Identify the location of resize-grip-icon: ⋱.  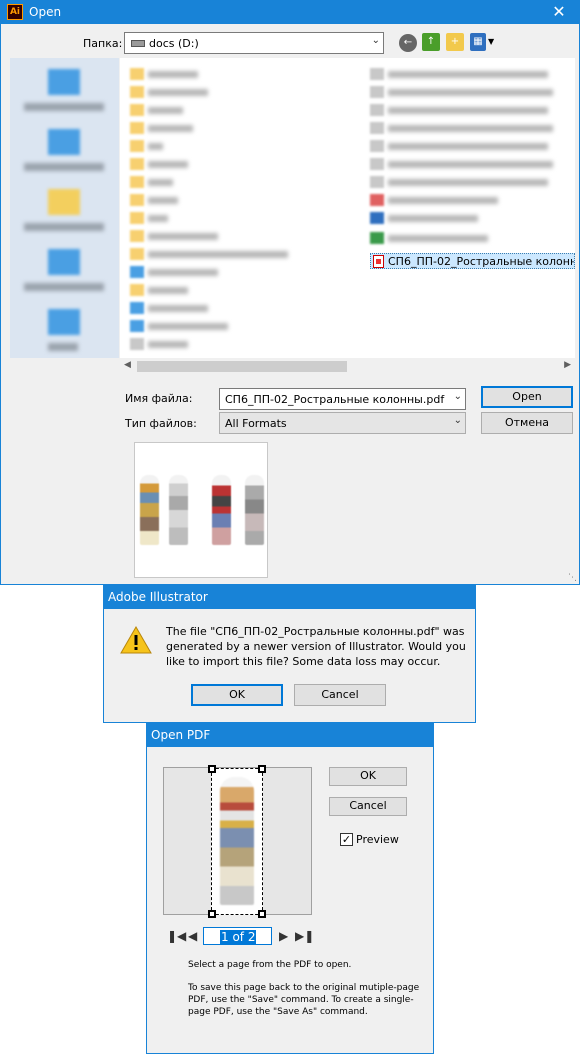
(572, 578).